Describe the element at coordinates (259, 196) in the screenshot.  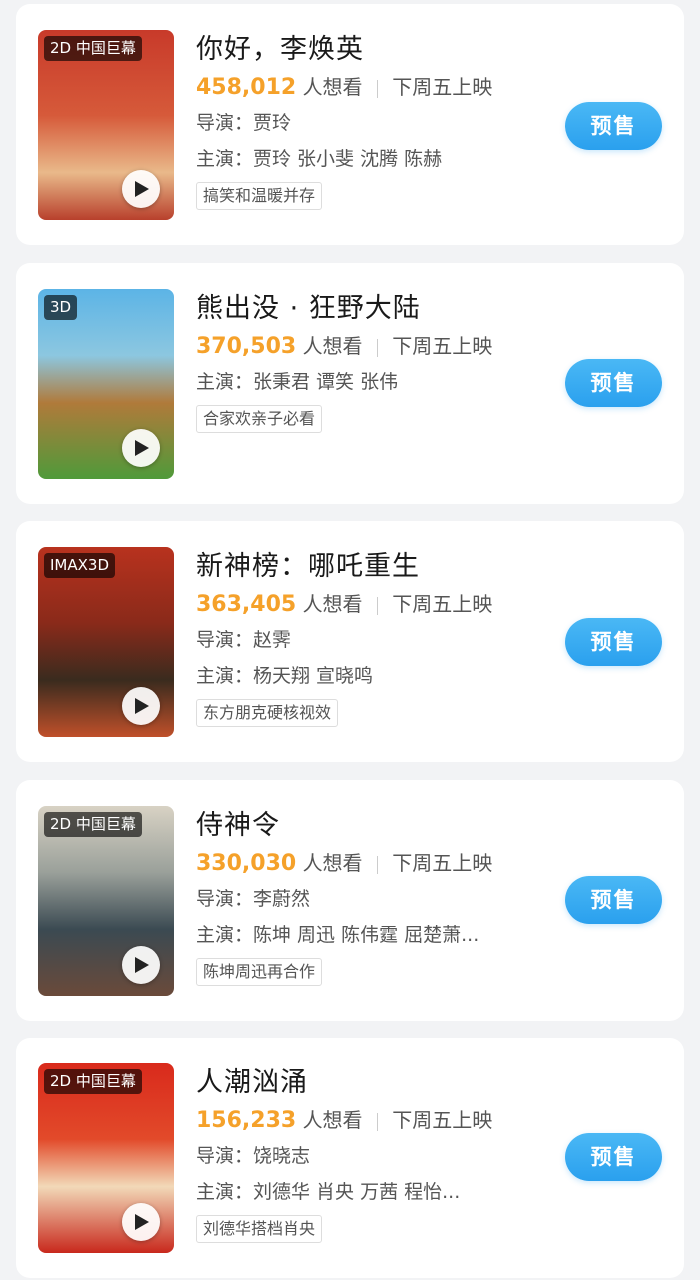
I see `highlight-tag: 搞笑和温暖并存` at that location.